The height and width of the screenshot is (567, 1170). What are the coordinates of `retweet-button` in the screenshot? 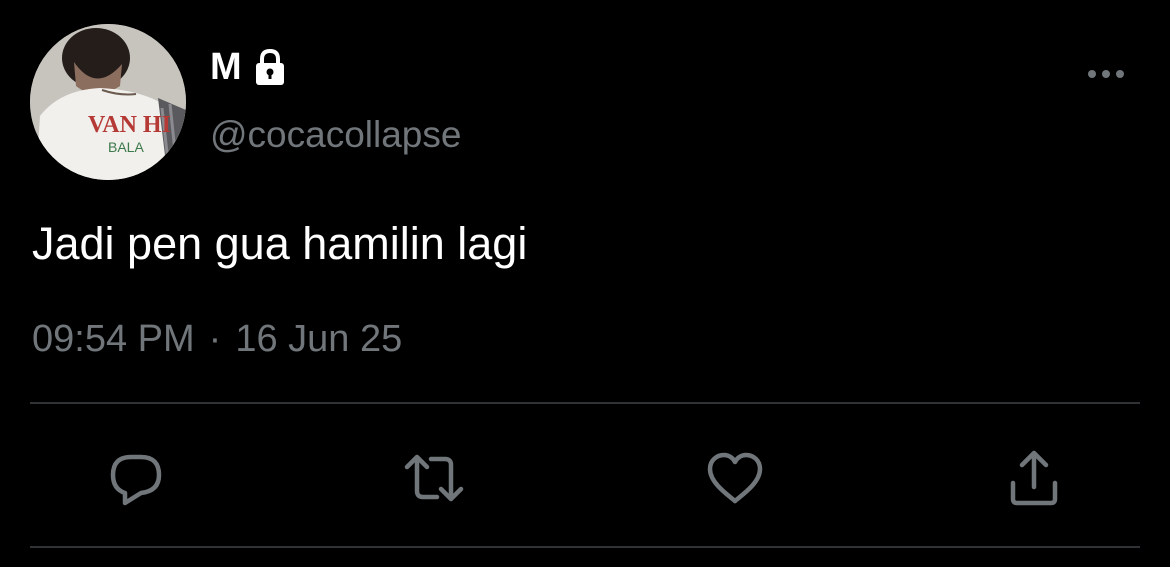 It's located at (434, 478).